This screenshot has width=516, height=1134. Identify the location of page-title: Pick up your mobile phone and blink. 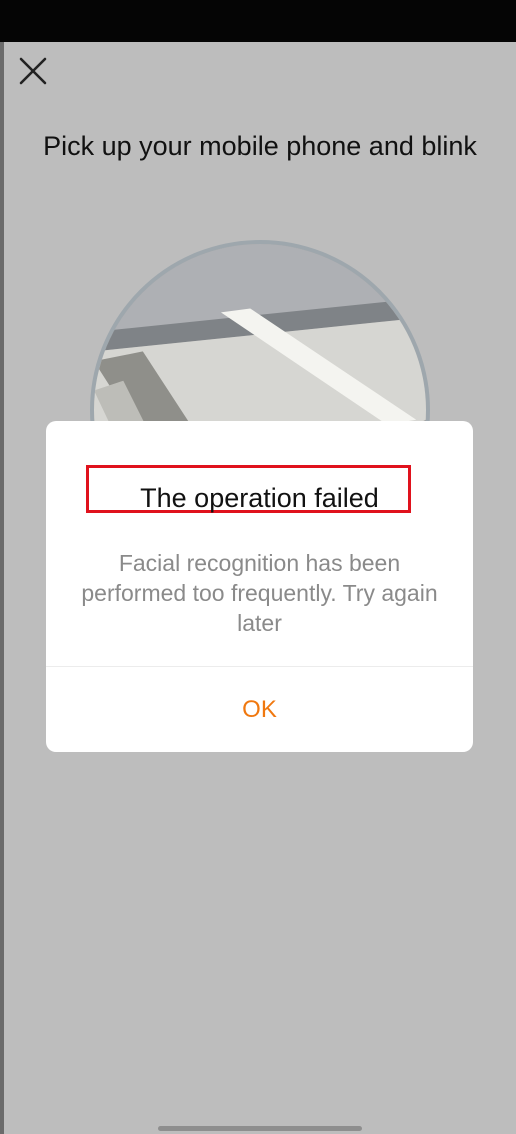
(260, 146).